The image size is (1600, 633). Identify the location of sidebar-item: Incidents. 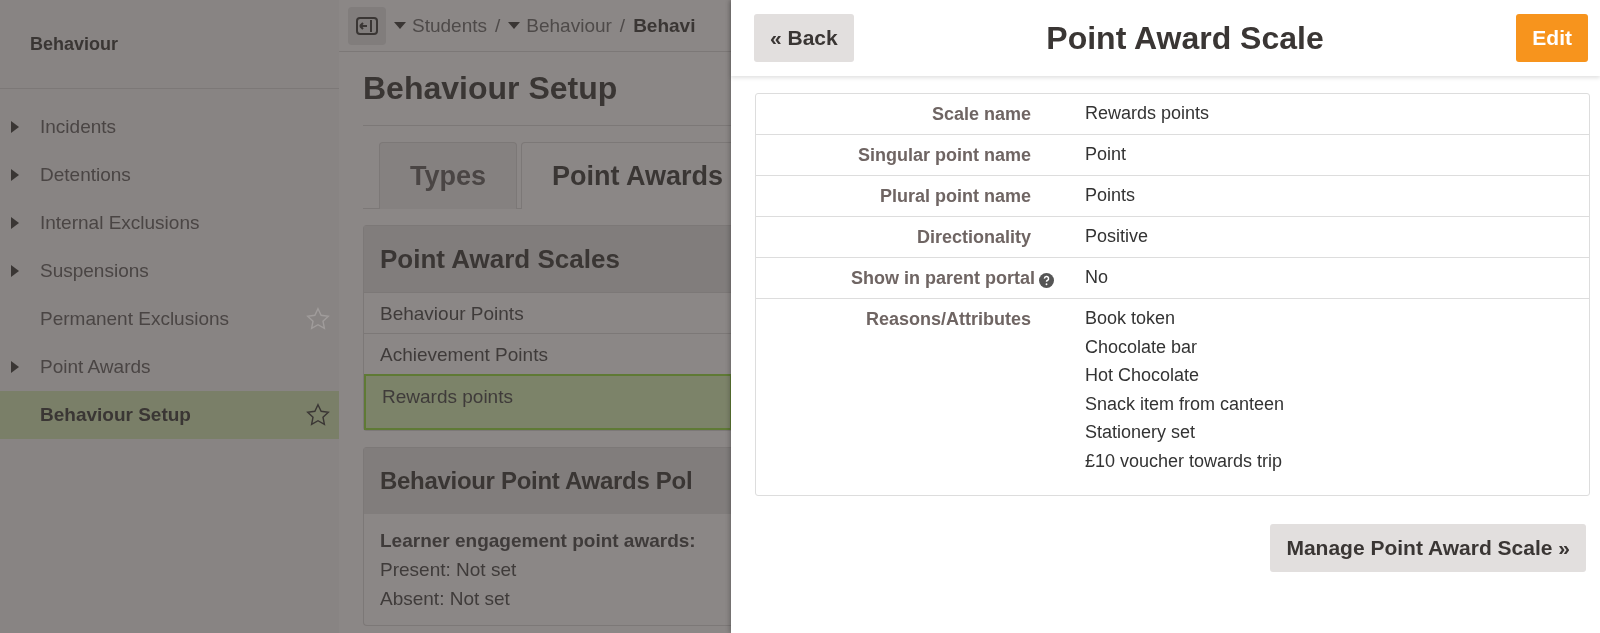
(169, 127).